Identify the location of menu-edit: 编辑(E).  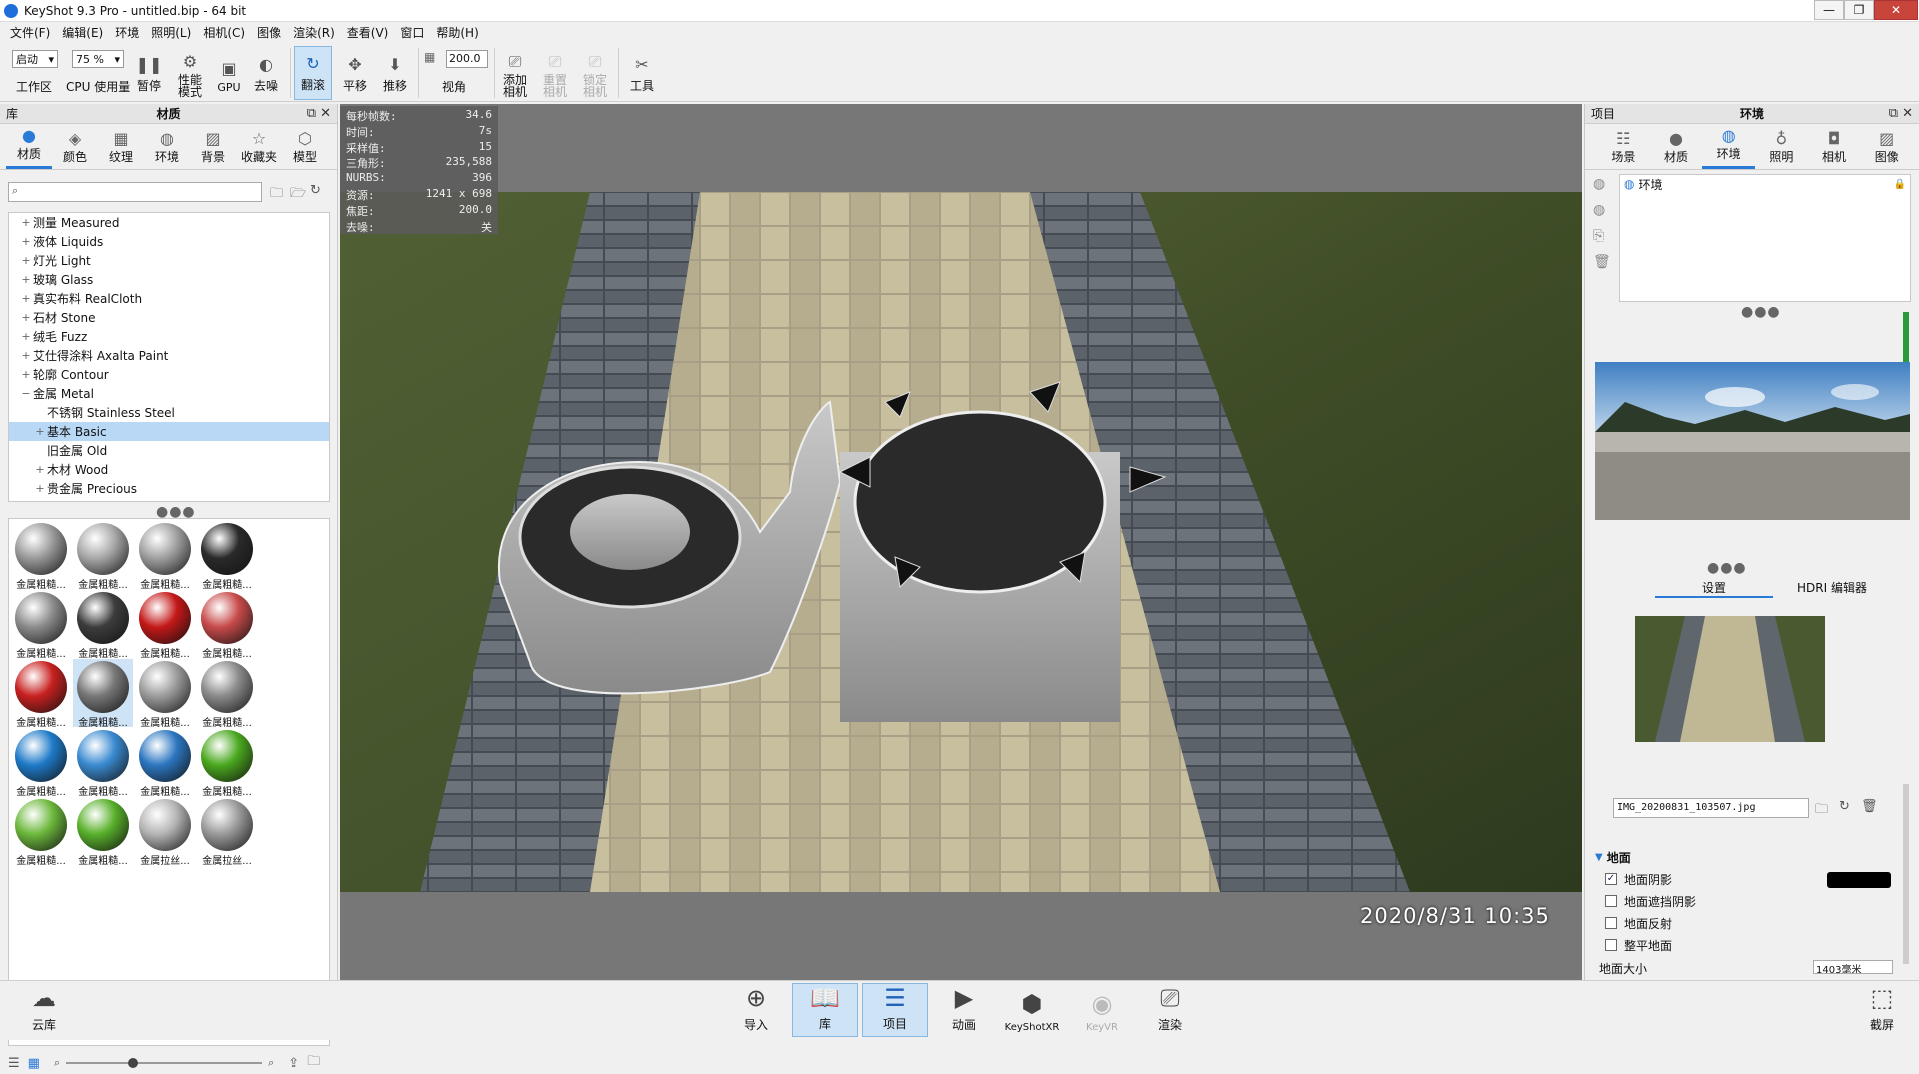
(82, 32).